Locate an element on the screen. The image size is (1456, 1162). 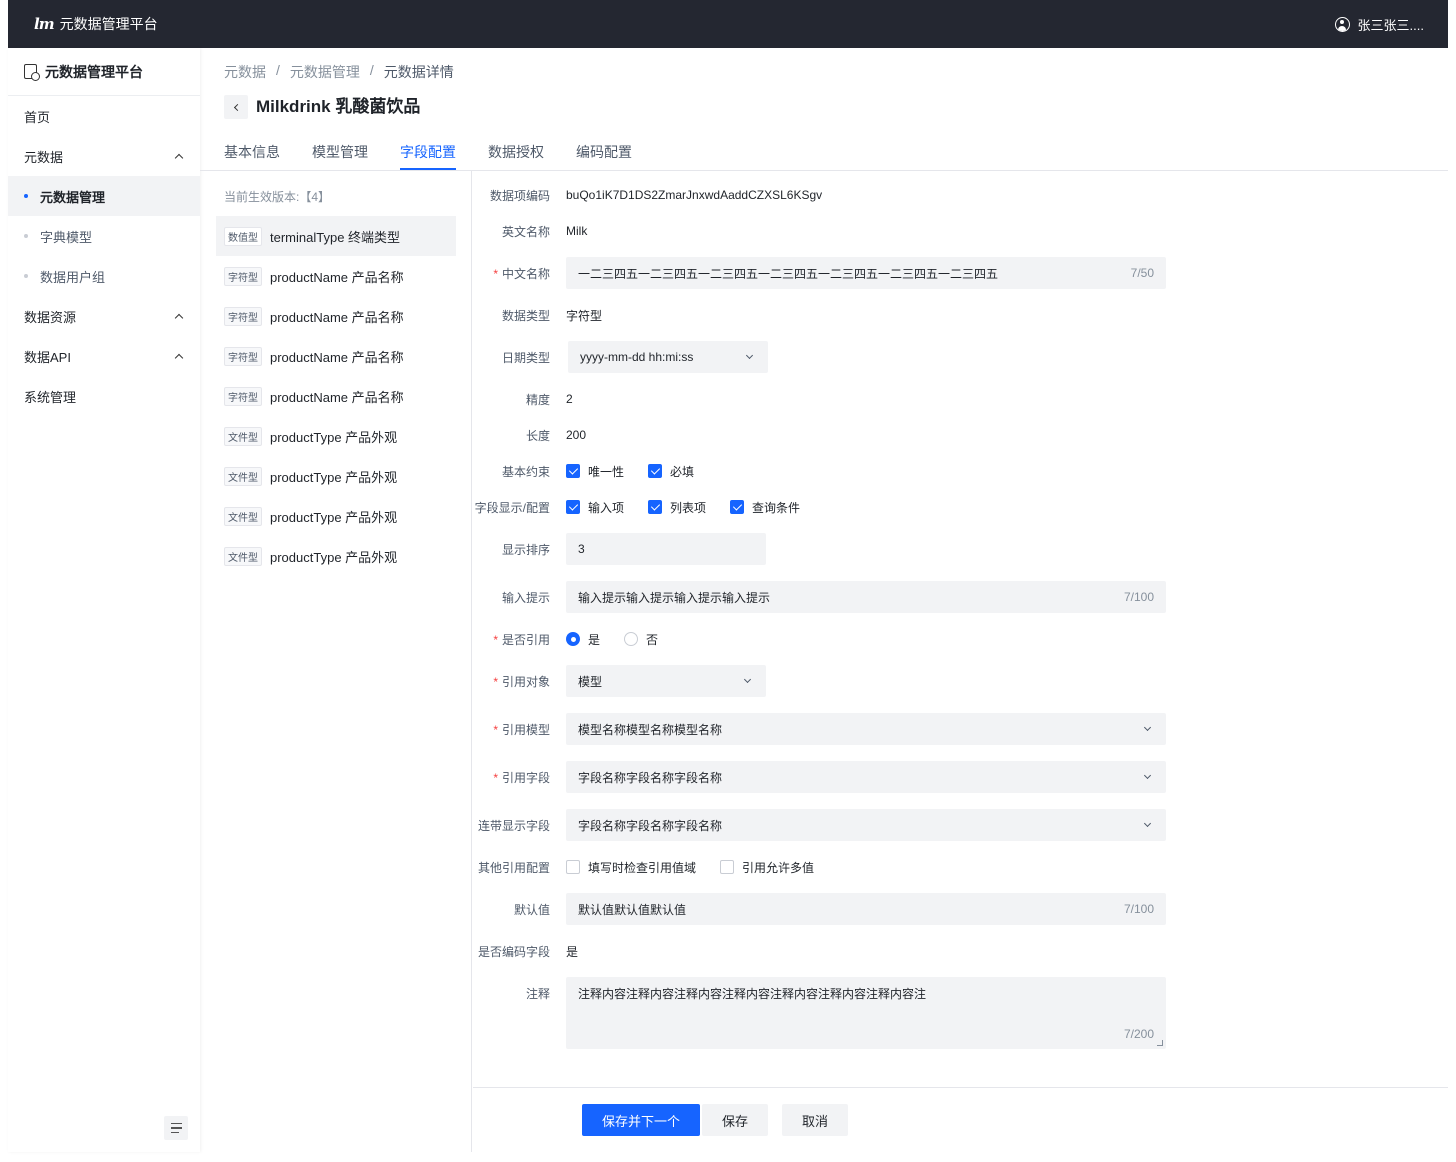
page-title: Milkdrink 乳酸菌饮品 is located at coordinates (338, 106).